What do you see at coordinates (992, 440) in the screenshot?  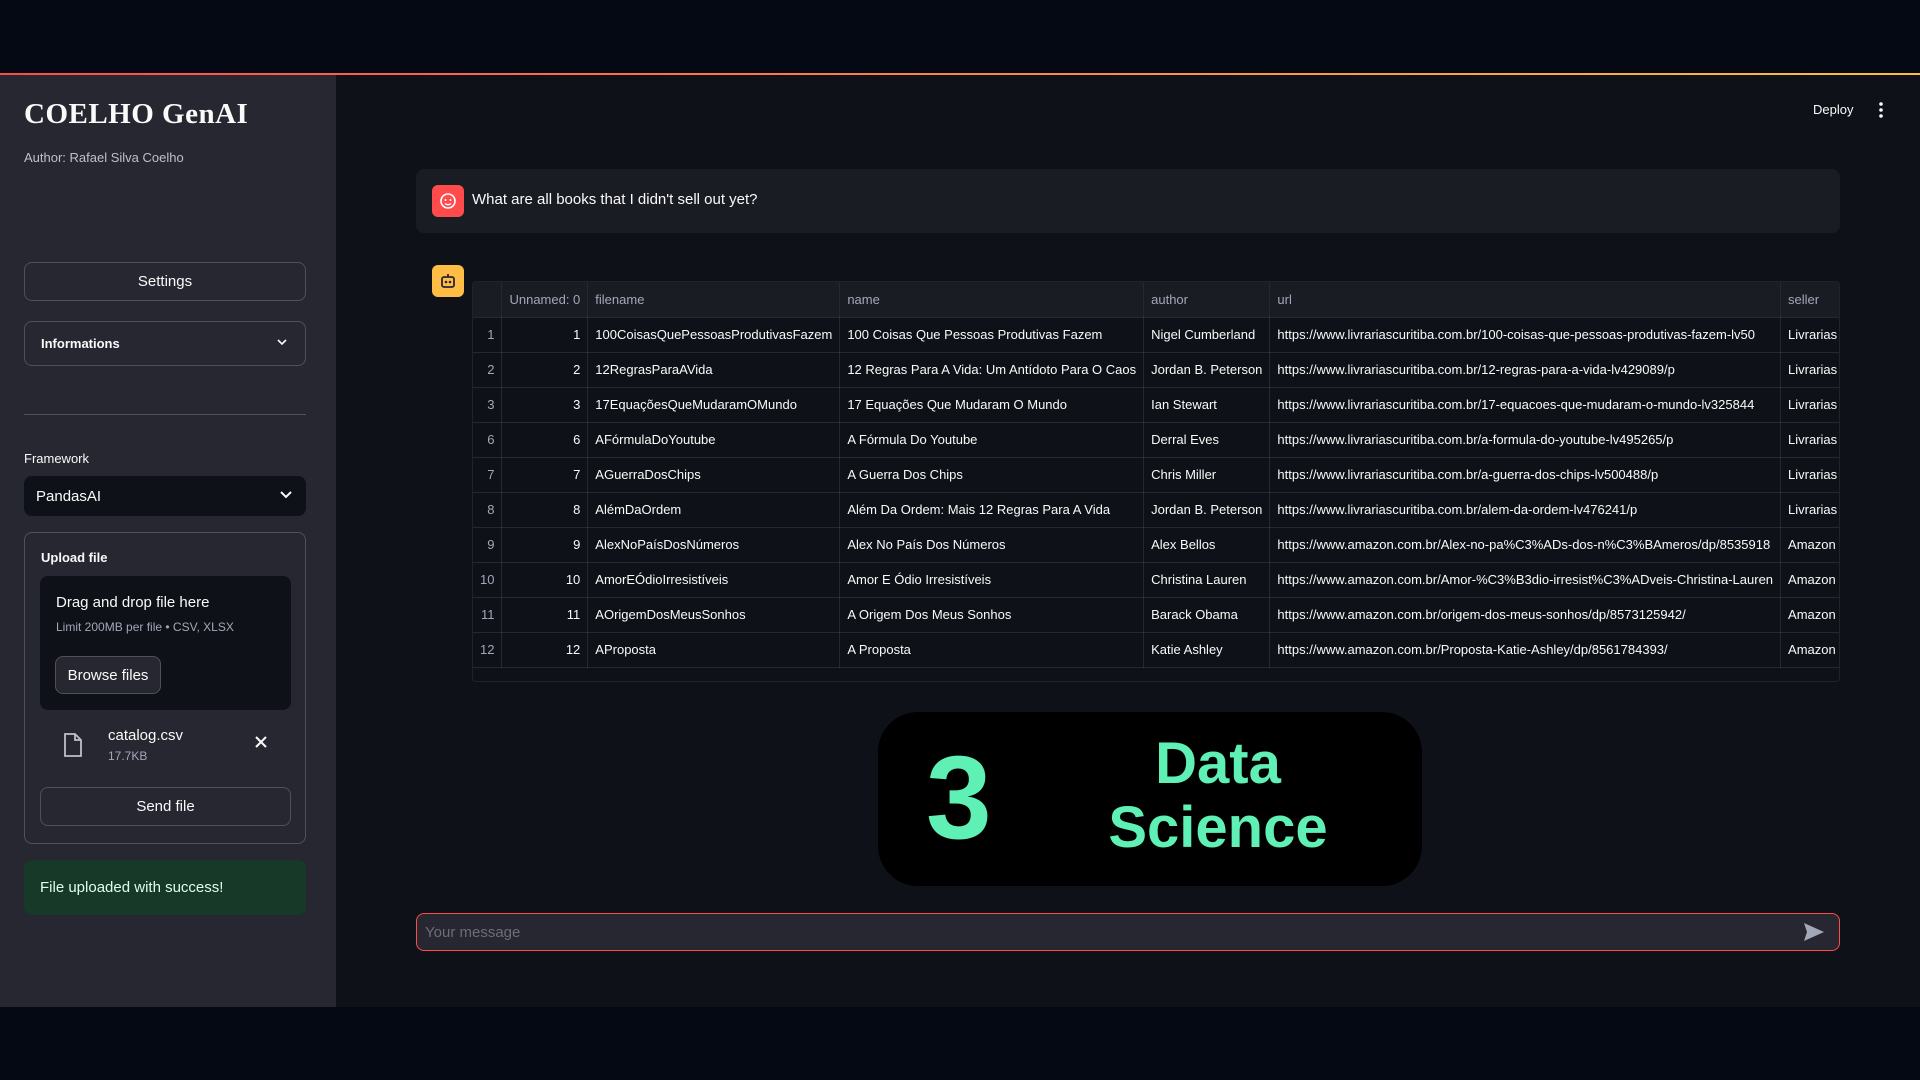 I see `table-cell: A Fórmula Do Youtube` at bounding box center [992, 440].